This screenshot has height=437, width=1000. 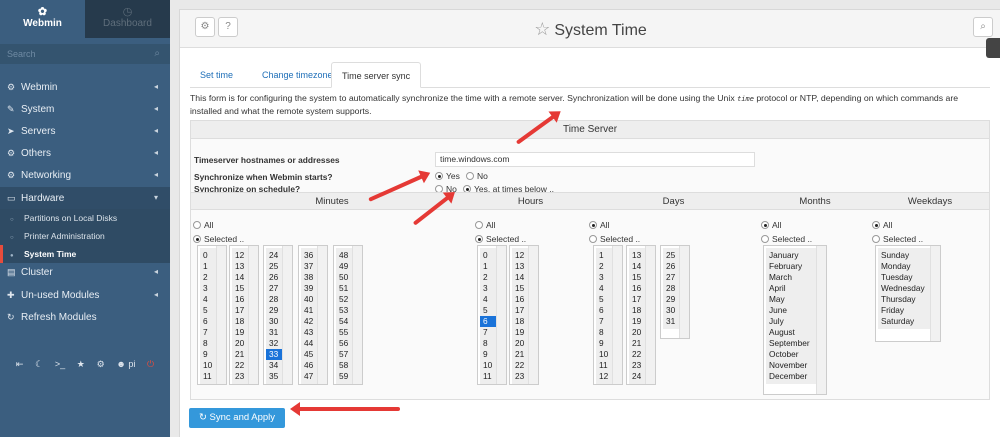 I want to click on user-name: pi, so click(x=132, y=364).